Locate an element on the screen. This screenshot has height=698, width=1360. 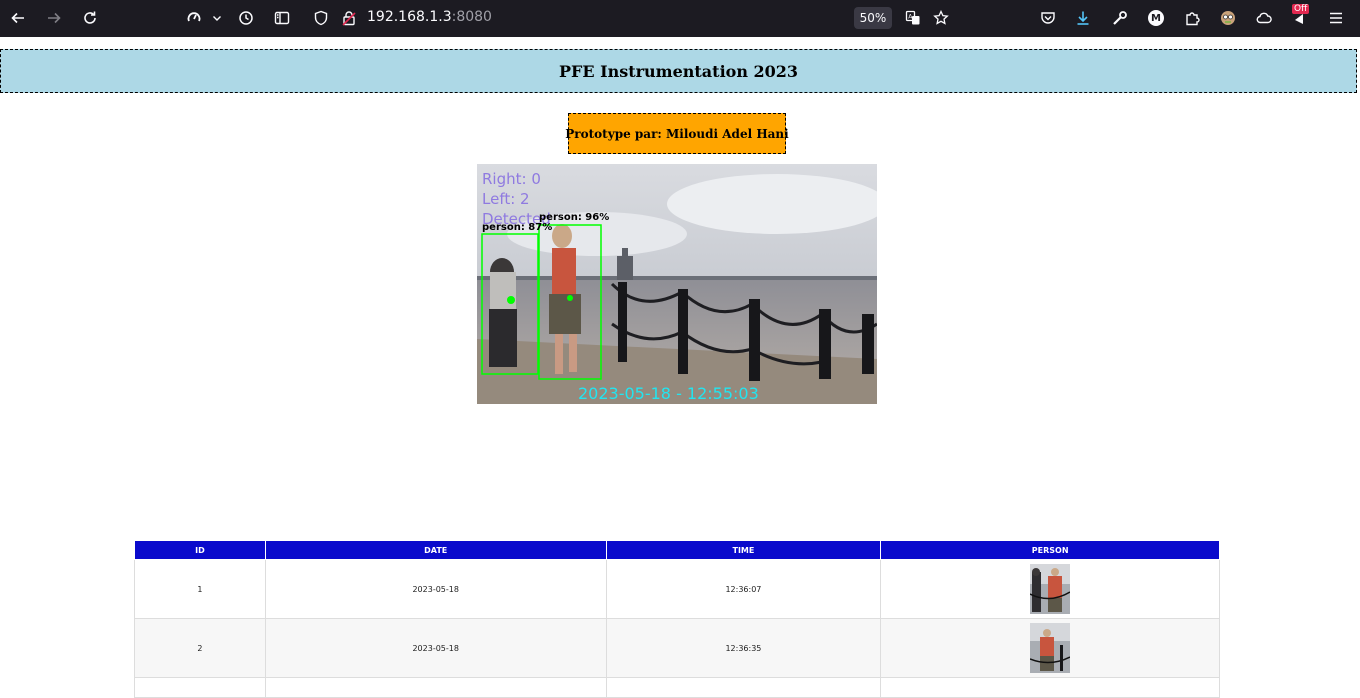
url-host: 192.168.1.3 is located at coordinates (409, 17).